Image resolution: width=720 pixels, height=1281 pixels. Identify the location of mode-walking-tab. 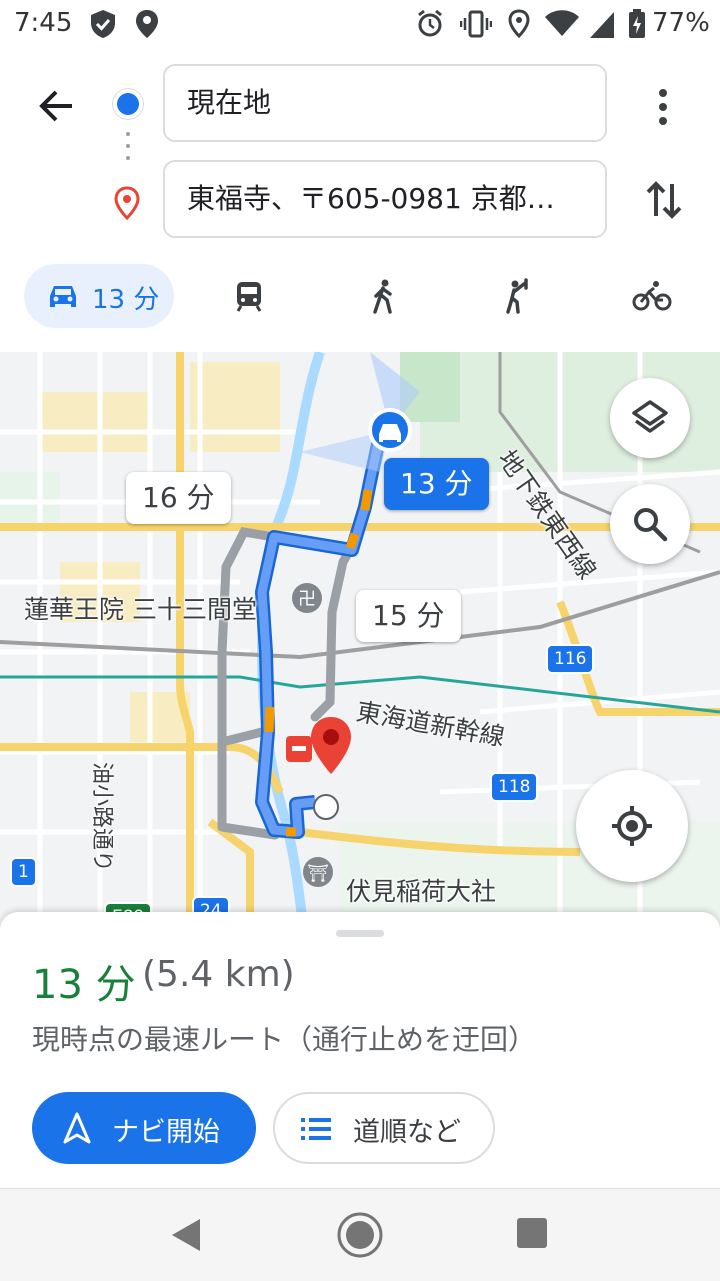
(383, 296).